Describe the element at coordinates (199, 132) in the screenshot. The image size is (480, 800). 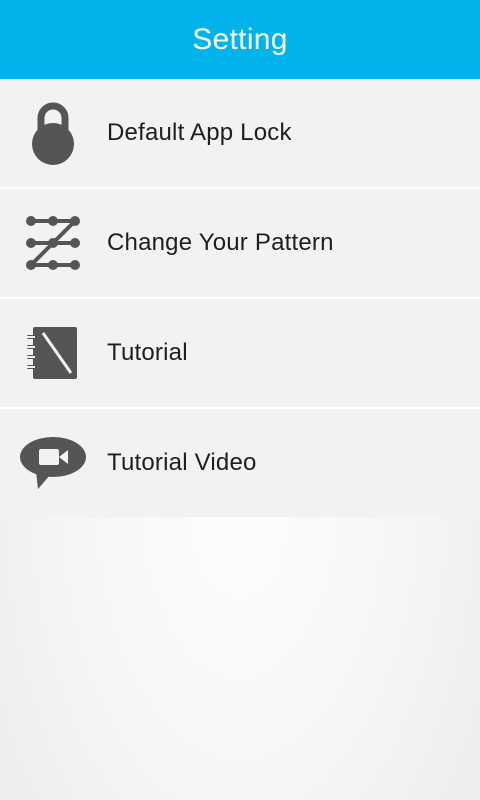
I see `menu-item-label: Default App Lock` at that location.